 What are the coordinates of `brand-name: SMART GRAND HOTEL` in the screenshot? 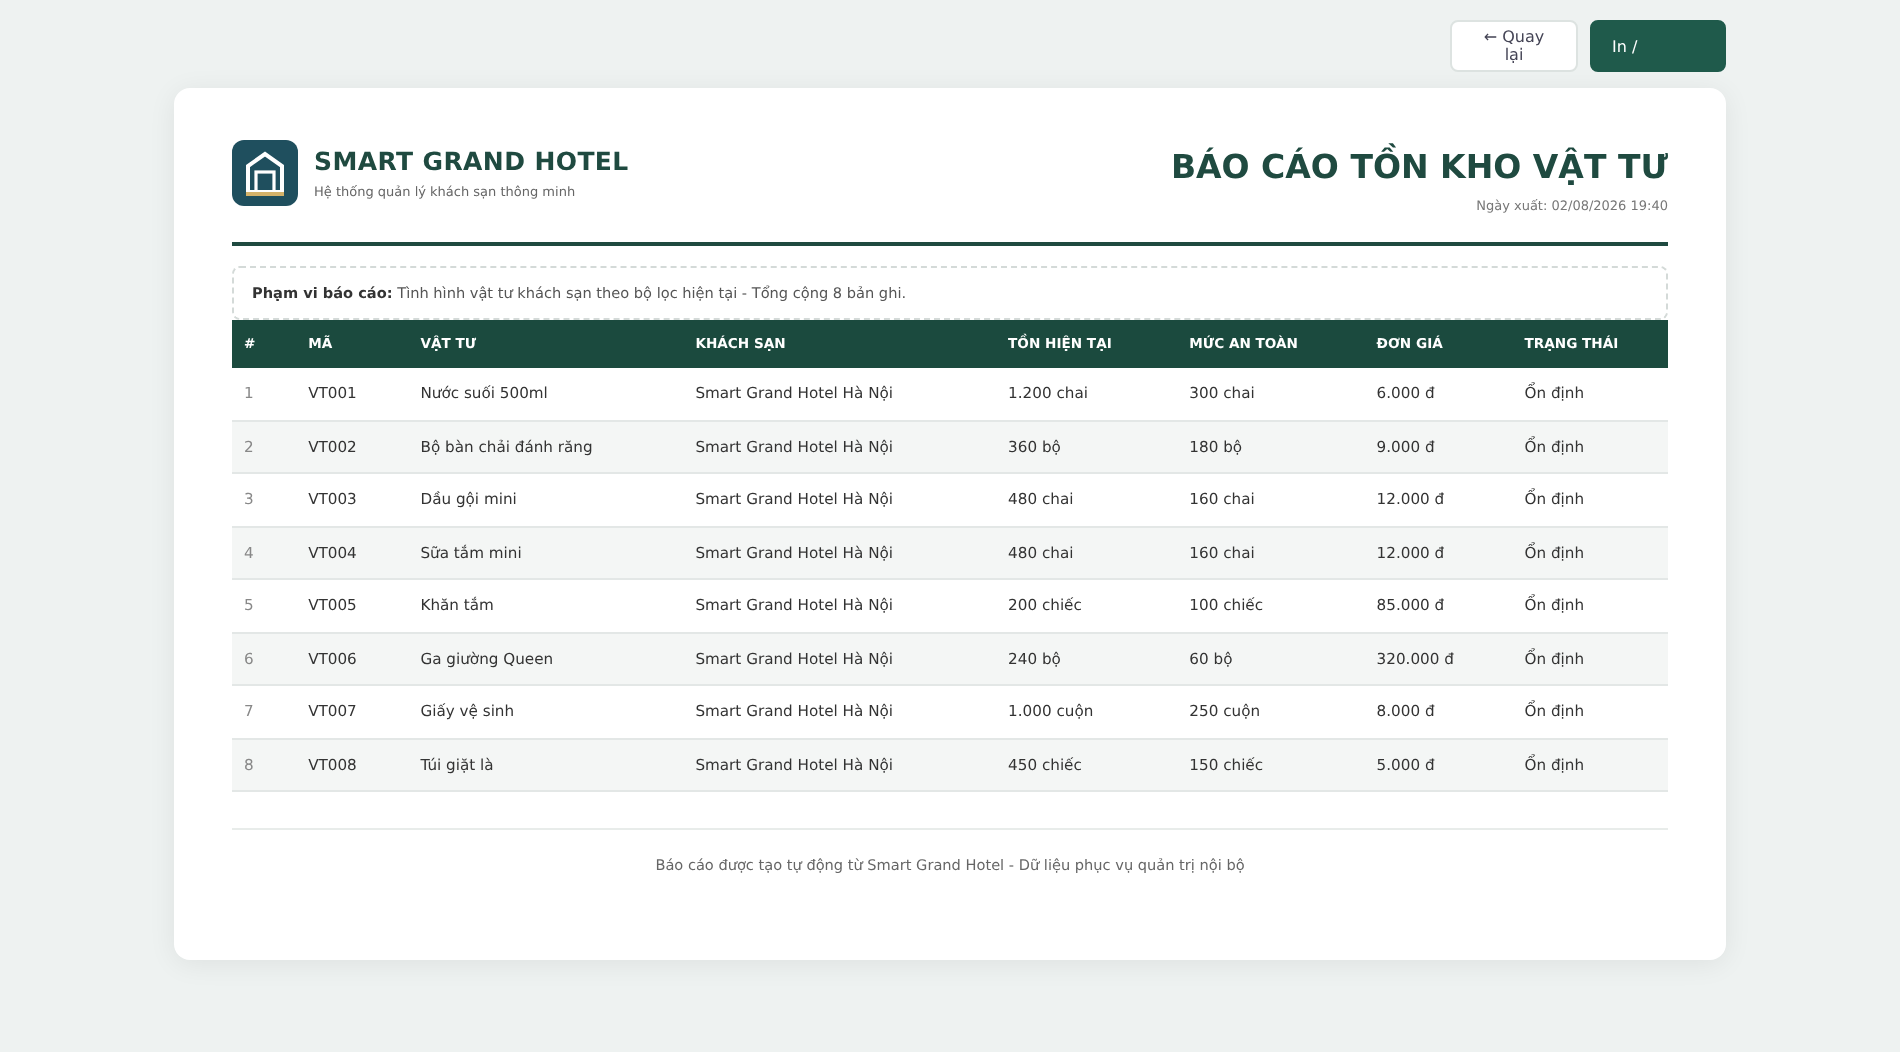 It's located at (471, 161).